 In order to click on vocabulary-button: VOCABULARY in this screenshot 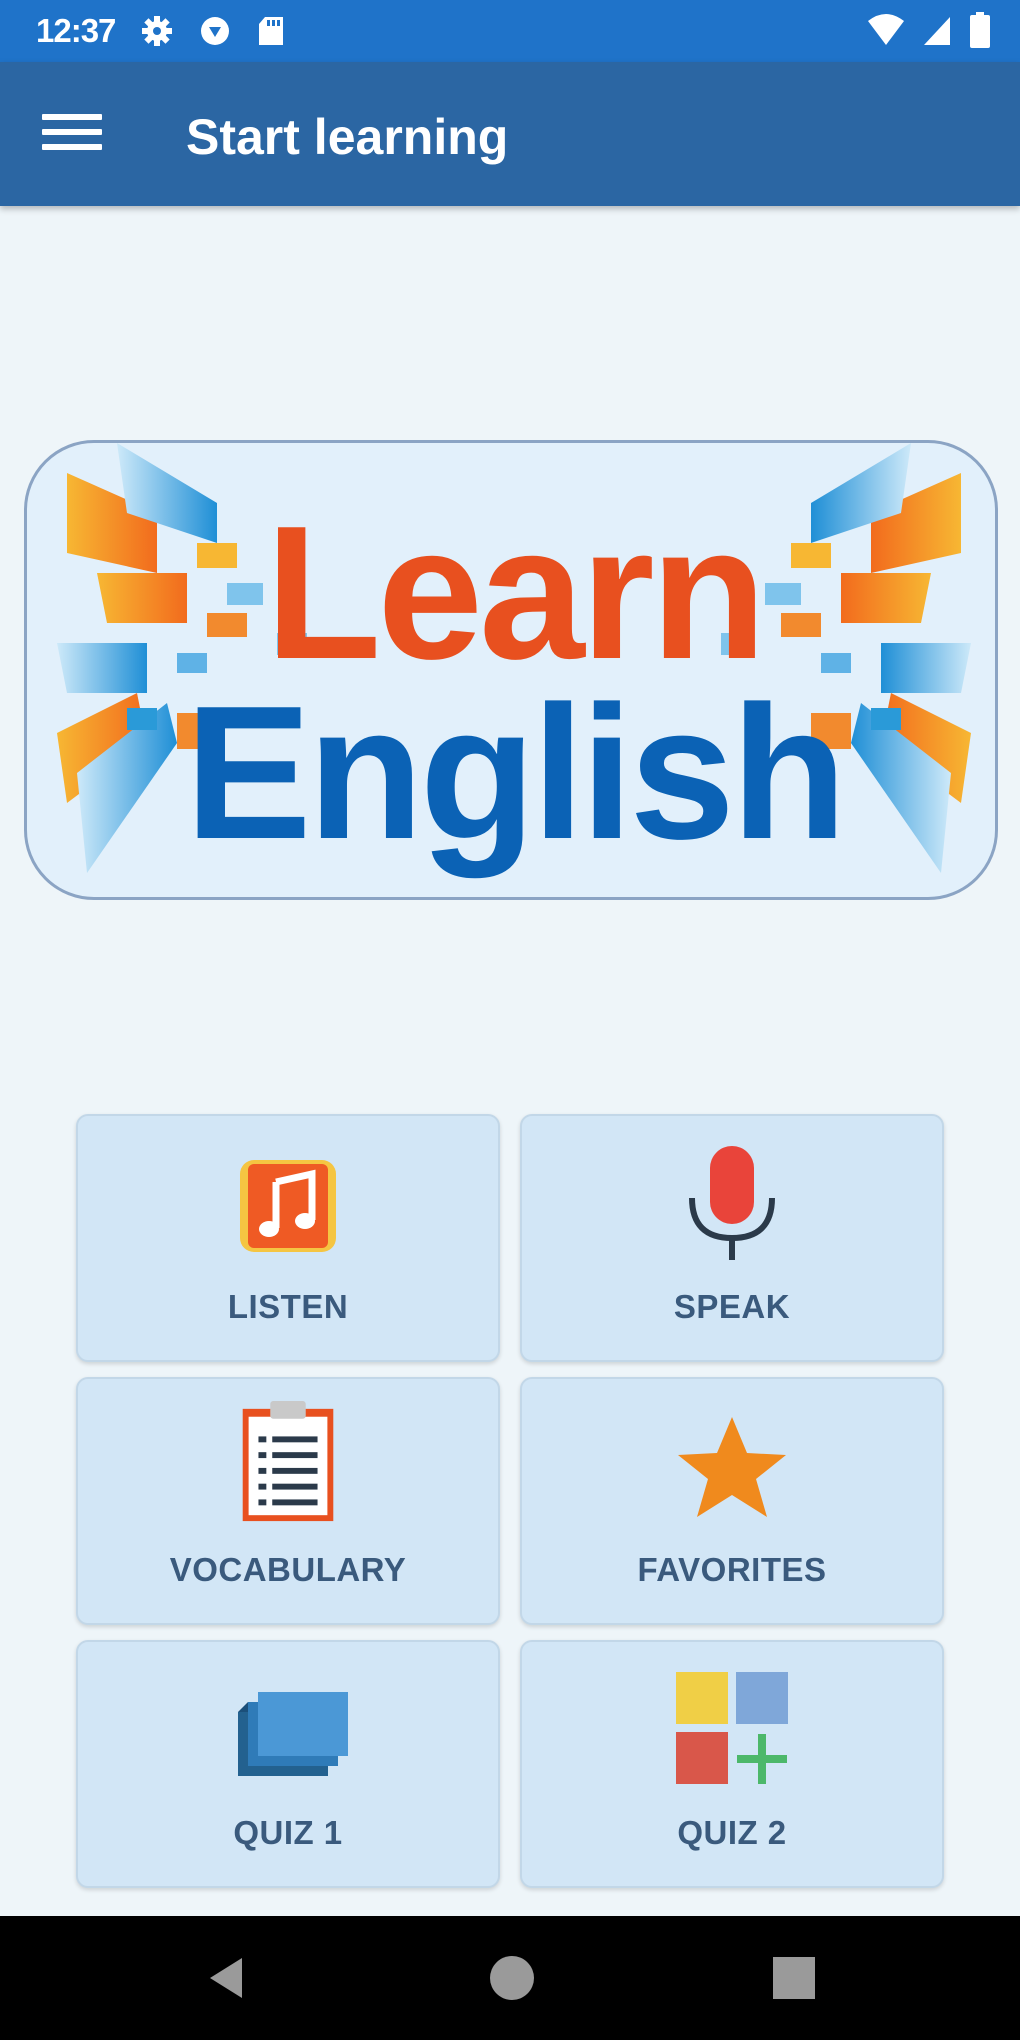, I will do `click(288, 1501)`.